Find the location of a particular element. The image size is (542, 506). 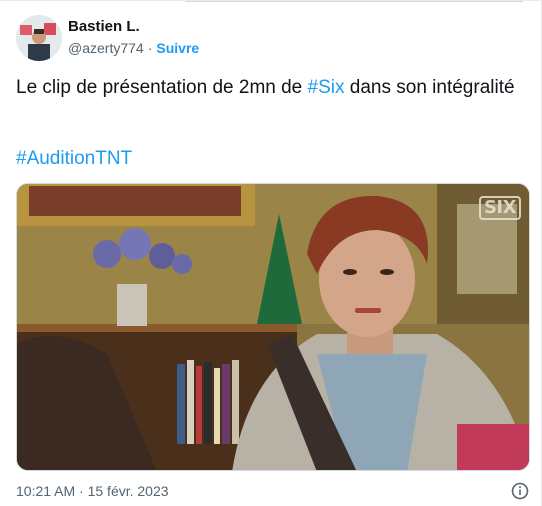

tweet-timestamp: 10:21 AM · 15 févr. 2023 is located at coordinates (92, 491).